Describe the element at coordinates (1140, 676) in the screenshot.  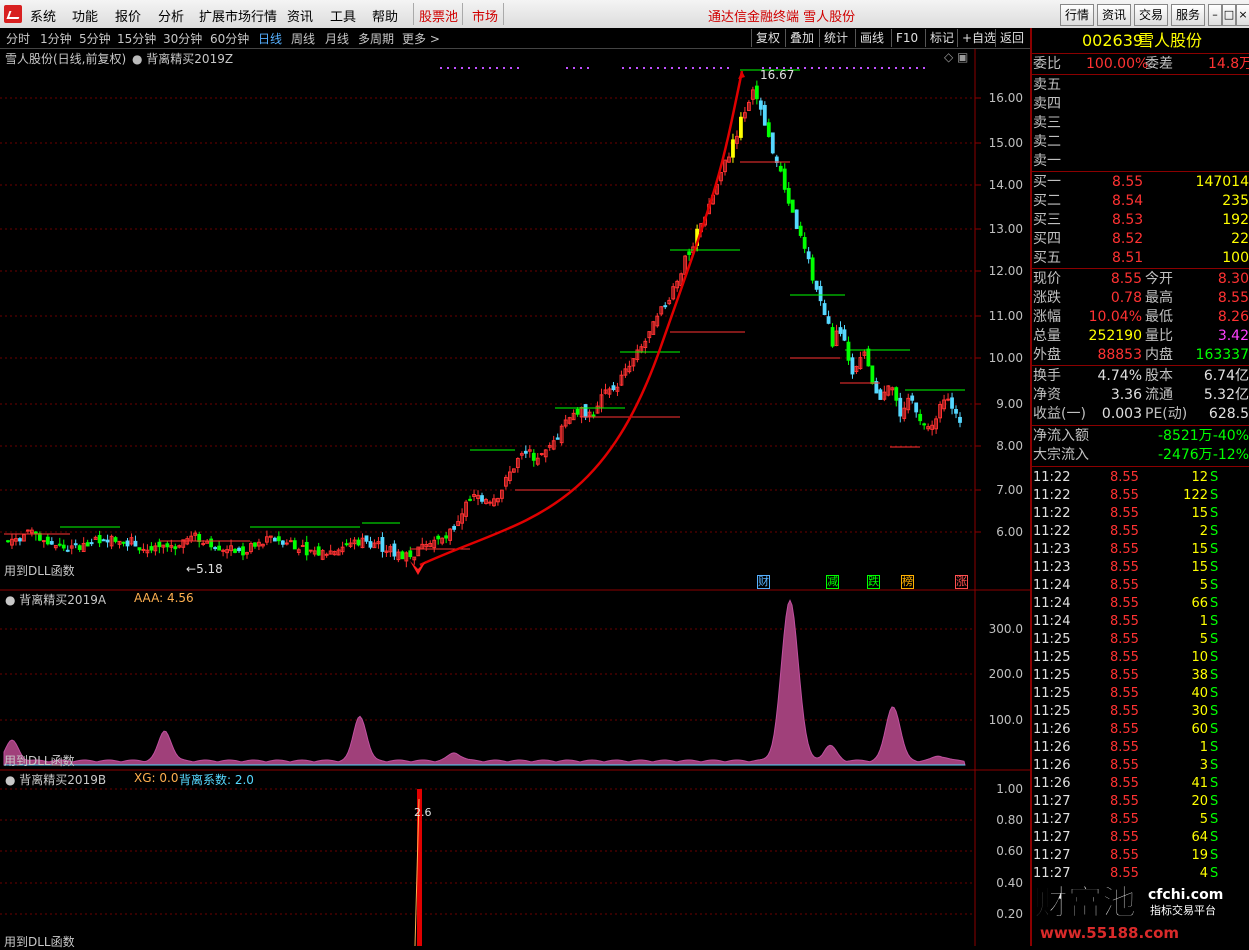
I see `tick-row: 11:25 8.55 38 S` at that location.